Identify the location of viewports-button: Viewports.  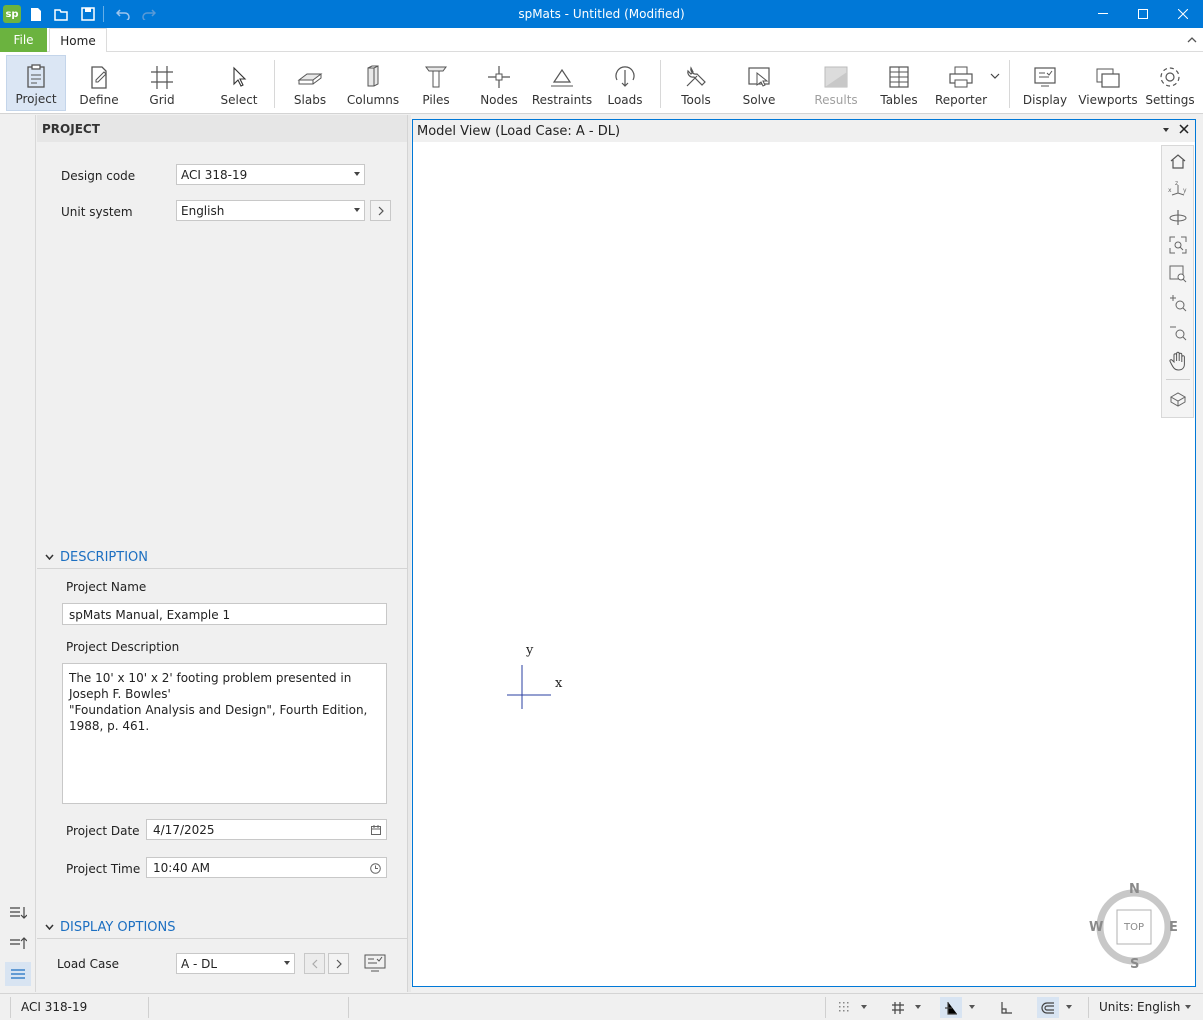
(1108, 83).